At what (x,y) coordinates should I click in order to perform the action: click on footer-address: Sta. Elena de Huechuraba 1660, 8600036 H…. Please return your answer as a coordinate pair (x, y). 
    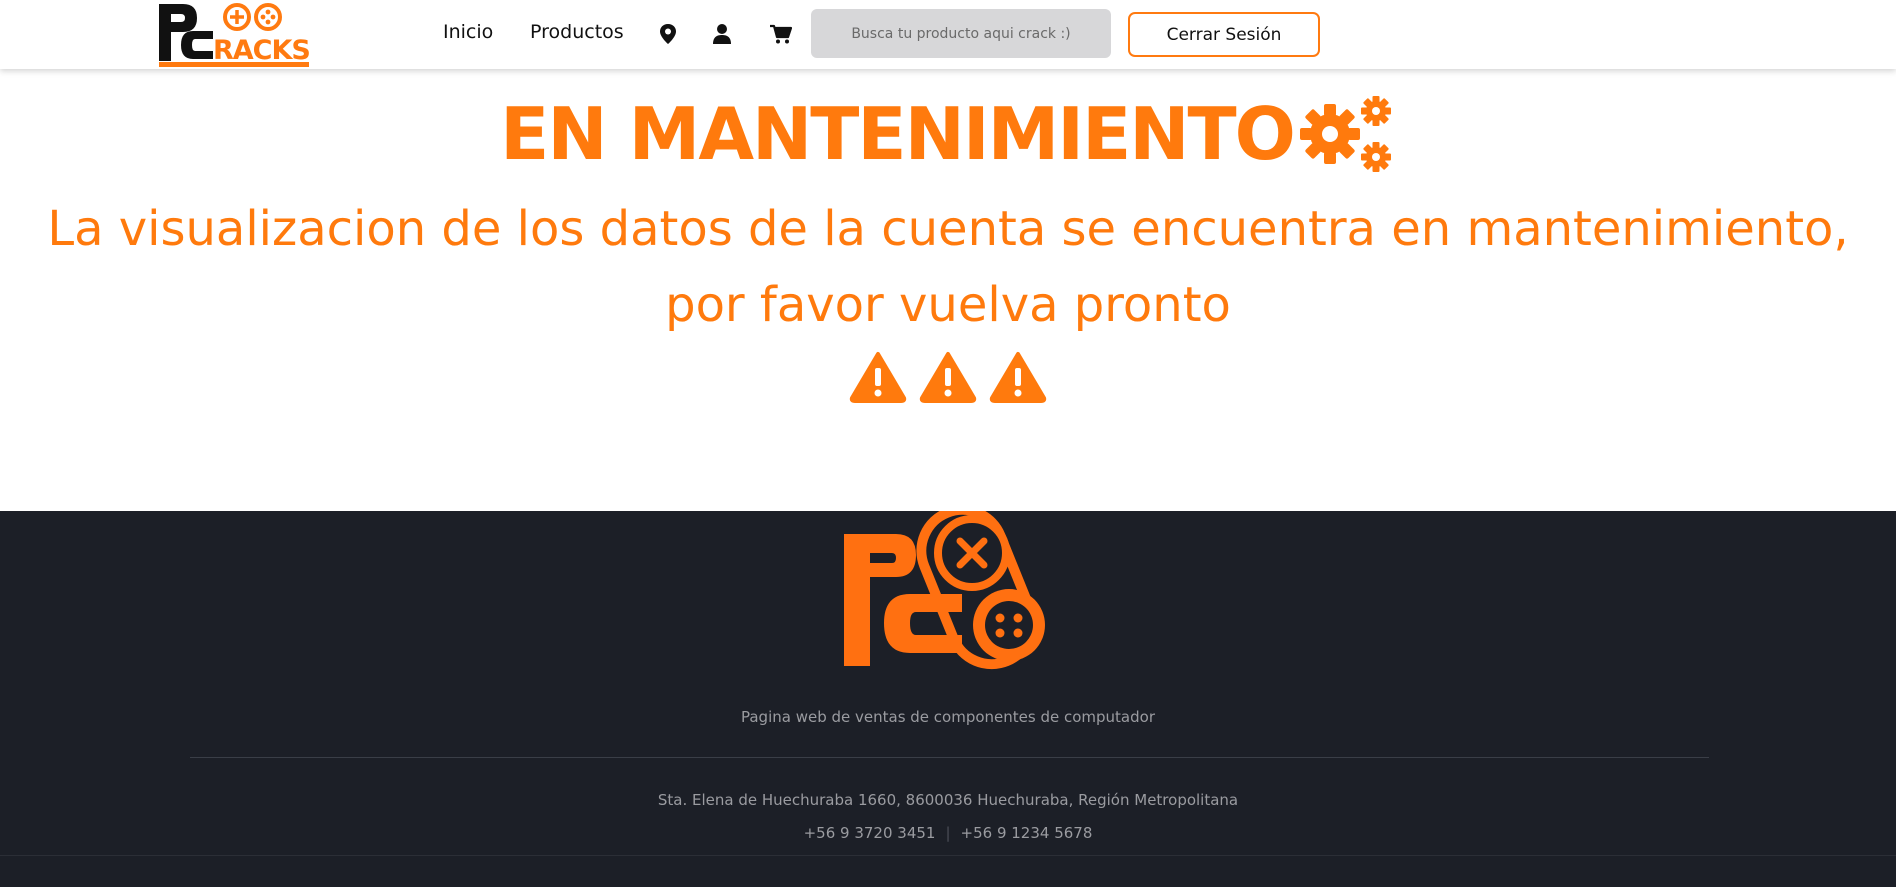
    Looking at the image, I should click on (948, 800).